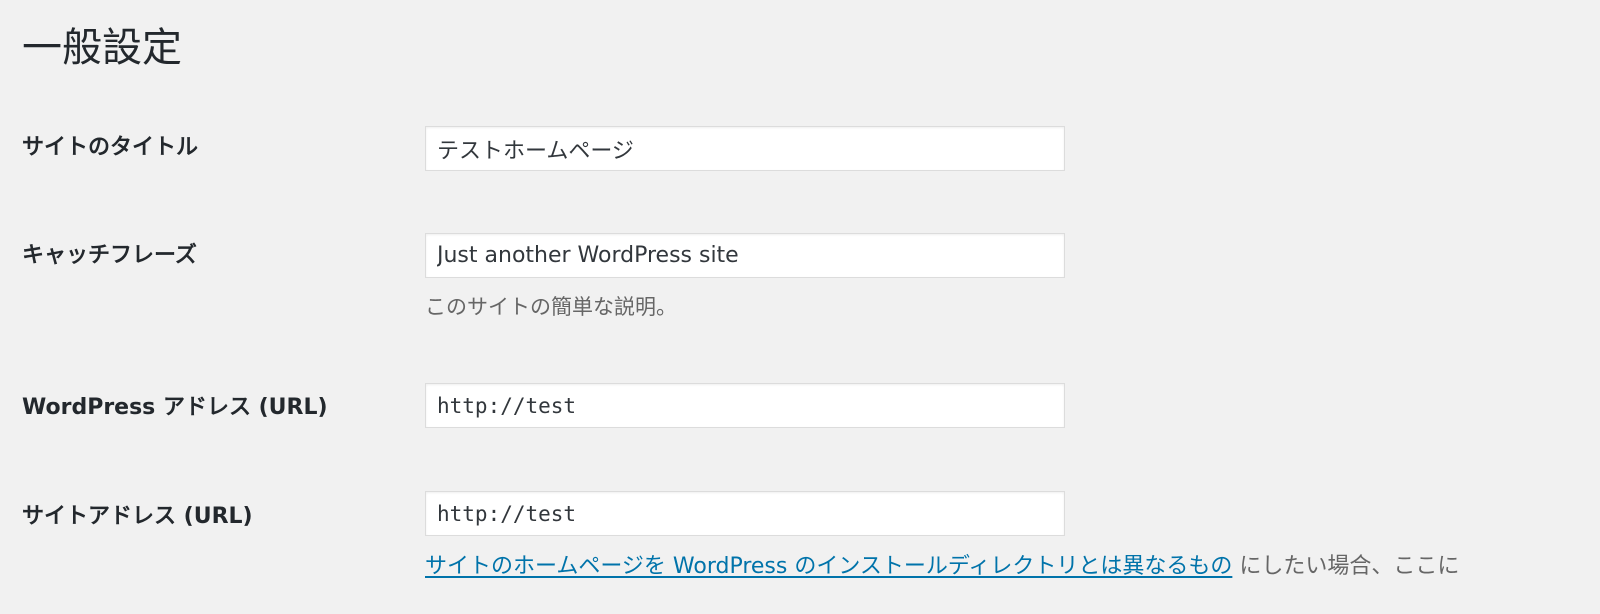 This screenshot has height=614, width=1600. I want to click on site-title-label: サイトのタイトル, so click(110, 147).